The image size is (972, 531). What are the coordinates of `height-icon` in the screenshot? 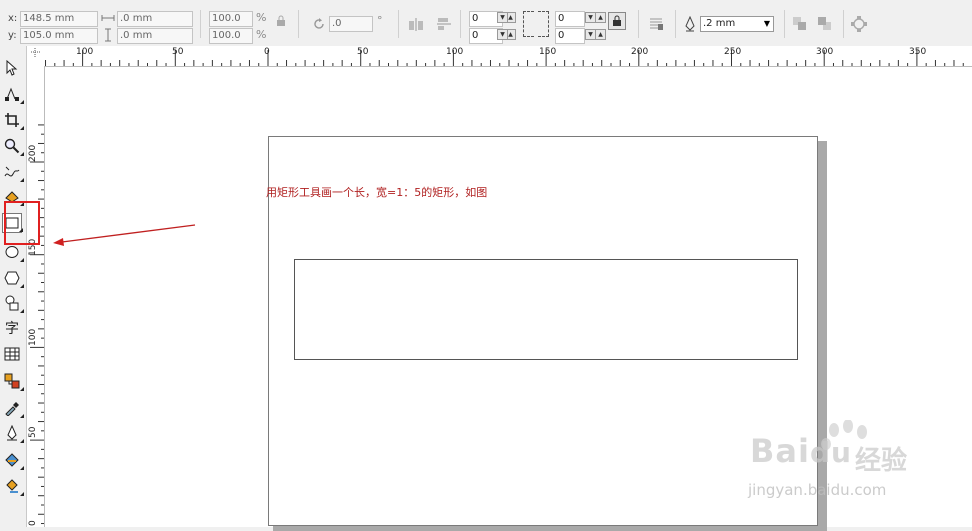 It's located at (108, 35).